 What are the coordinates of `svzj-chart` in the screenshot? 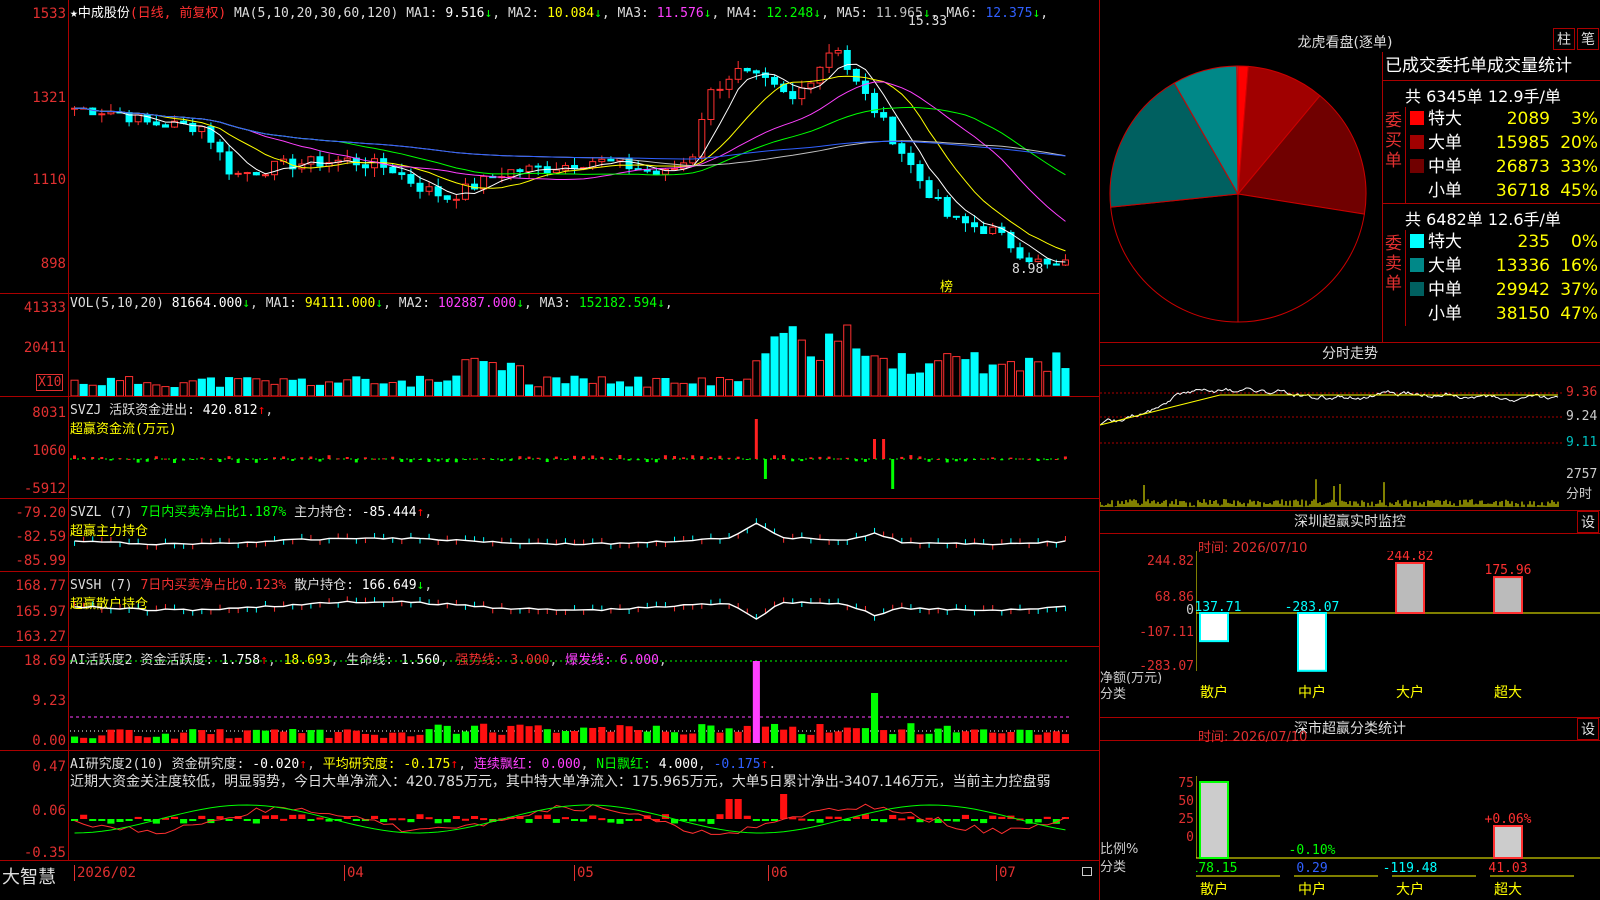 It's located at (585, 447).